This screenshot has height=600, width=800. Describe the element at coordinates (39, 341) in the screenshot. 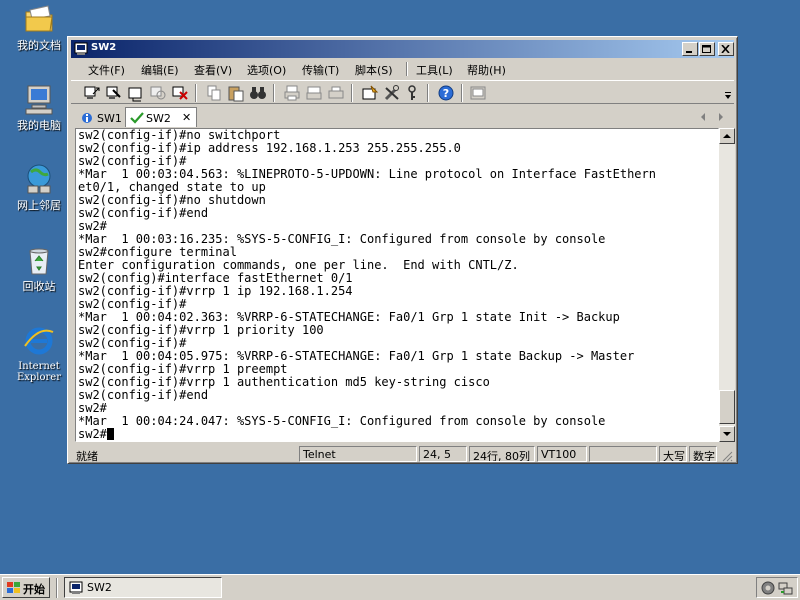

I see `internet-explorer-icon` at that location.